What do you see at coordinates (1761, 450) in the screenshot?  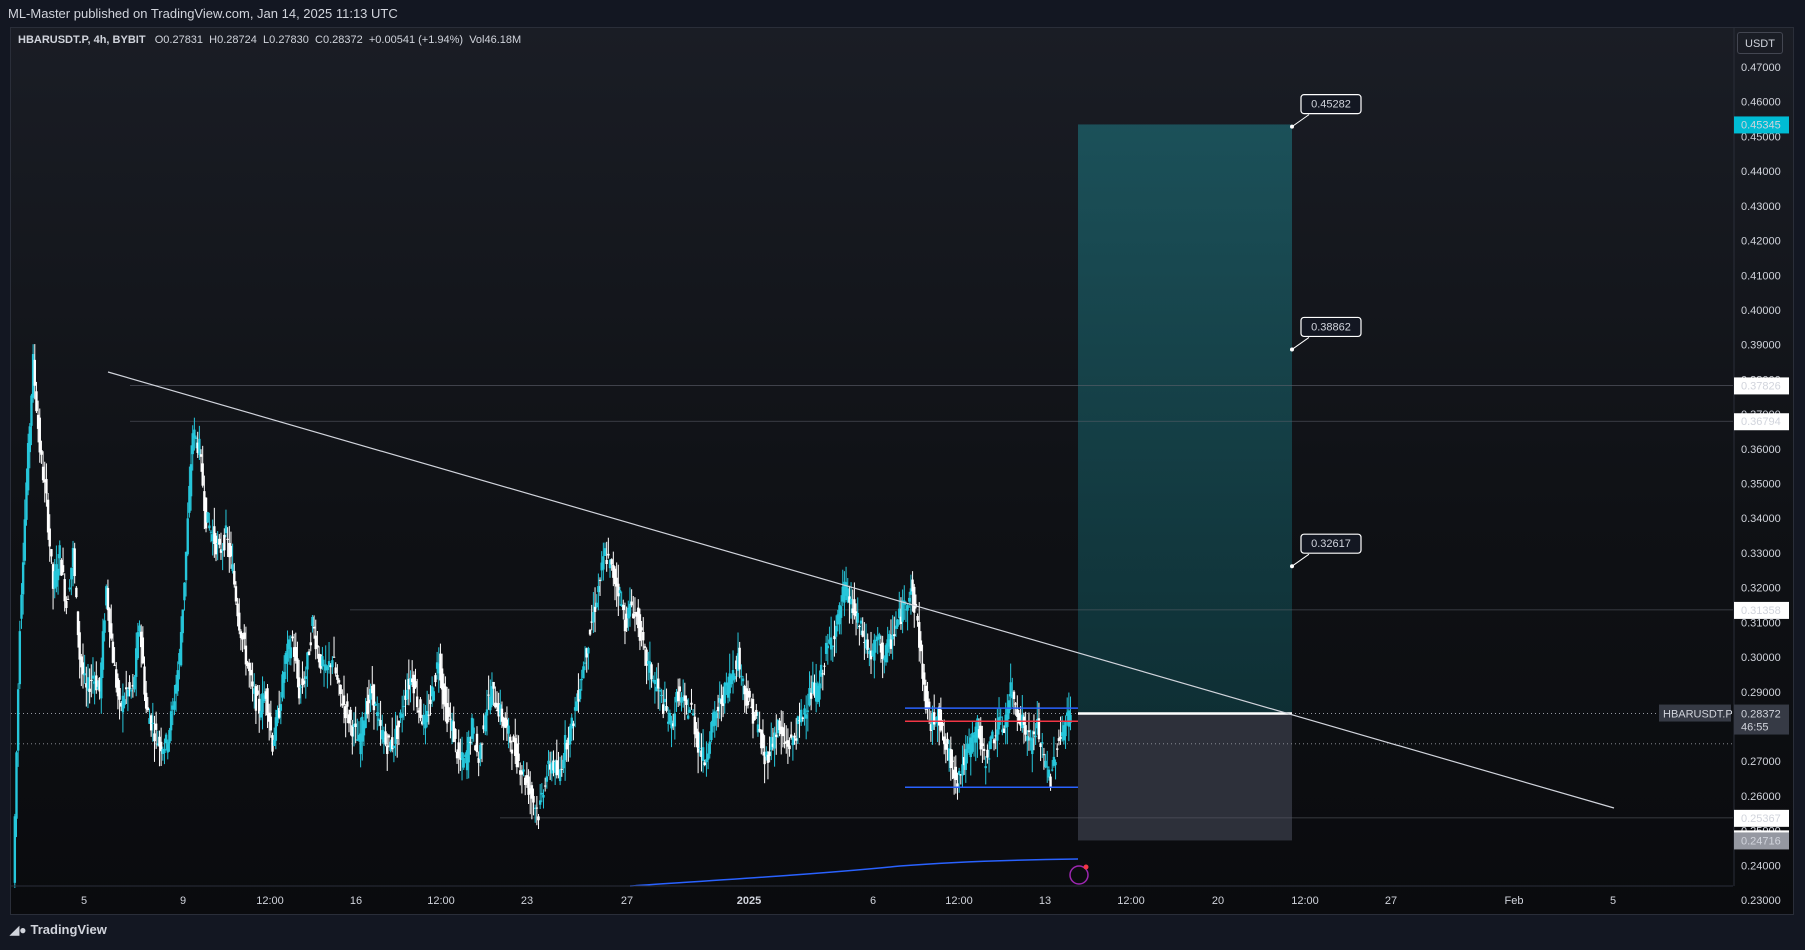 I see `y-tick-label: 0.36000` at bounding box center [1761, 450].